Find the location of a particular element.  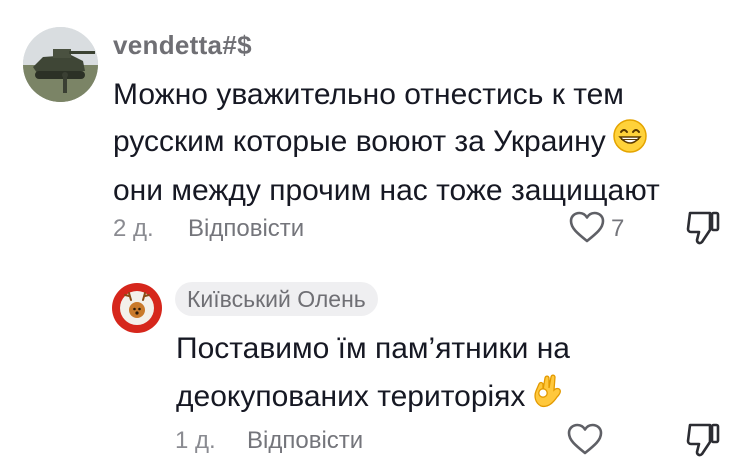

comment-username: vendetta#$ is located at coordinates (182, 45).